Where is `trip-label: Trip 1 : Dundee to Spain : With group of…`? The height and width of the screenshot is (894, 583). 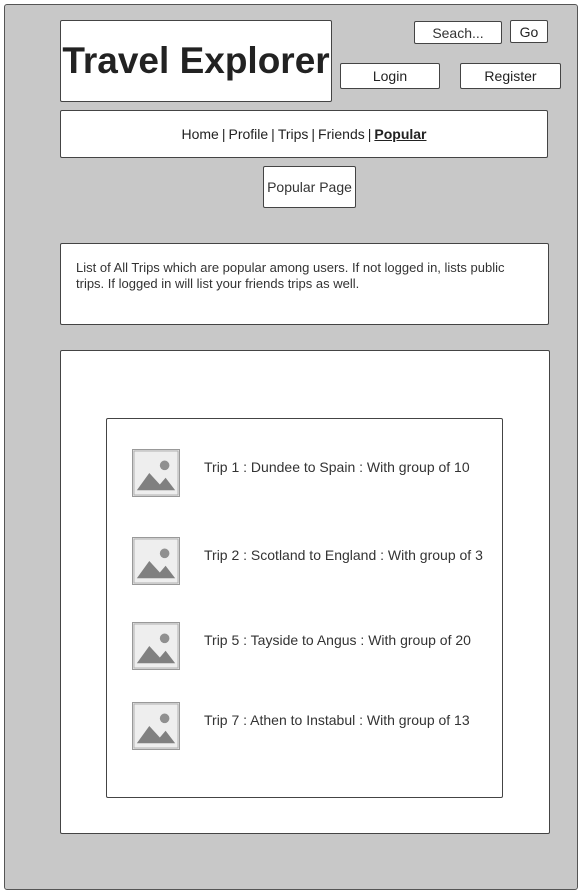 trip-label: Trip 1 : Dundee to Spain : With group of… is located at coordinates (337, 467).